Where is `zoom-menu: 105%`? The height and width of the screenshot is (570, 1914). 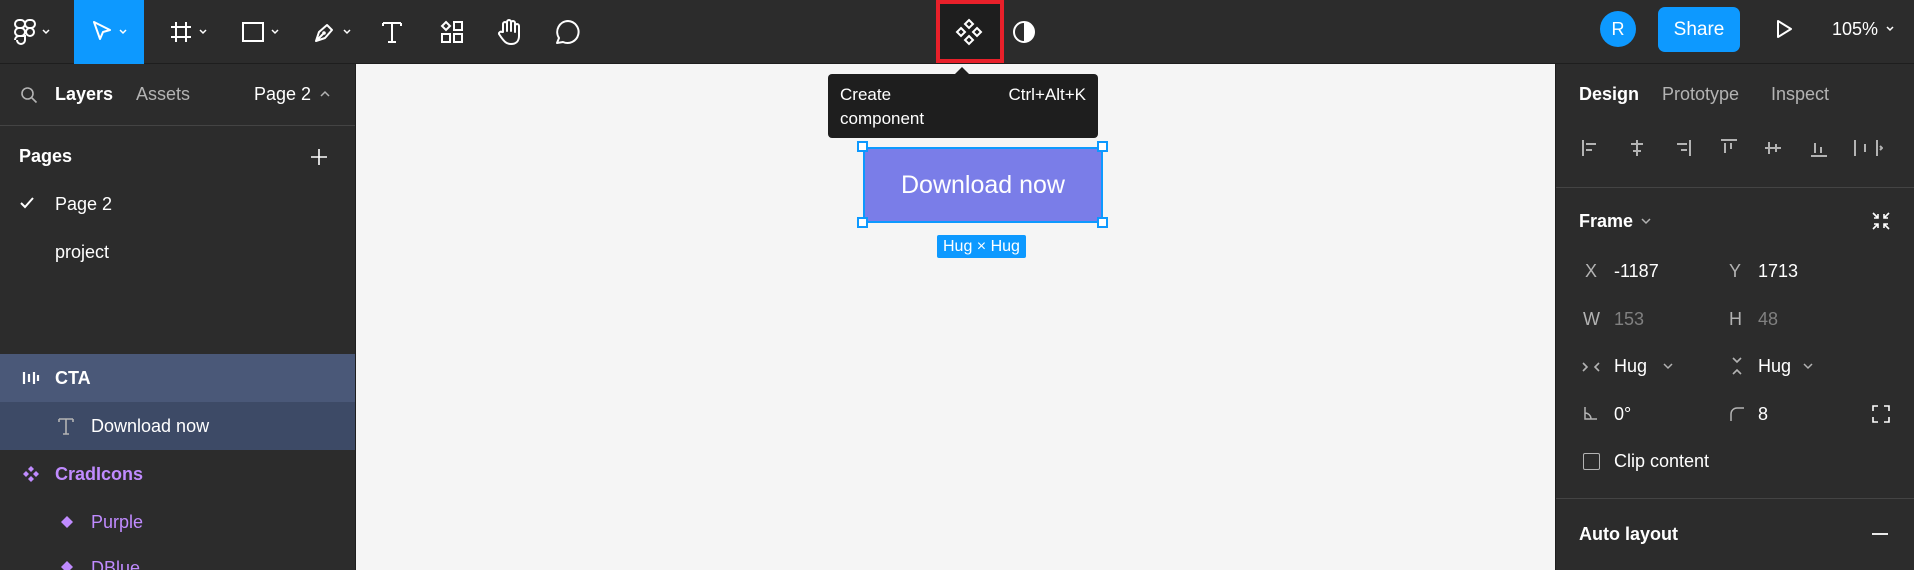
zoom-menu: 105% is located at coordinates (1863, 29).